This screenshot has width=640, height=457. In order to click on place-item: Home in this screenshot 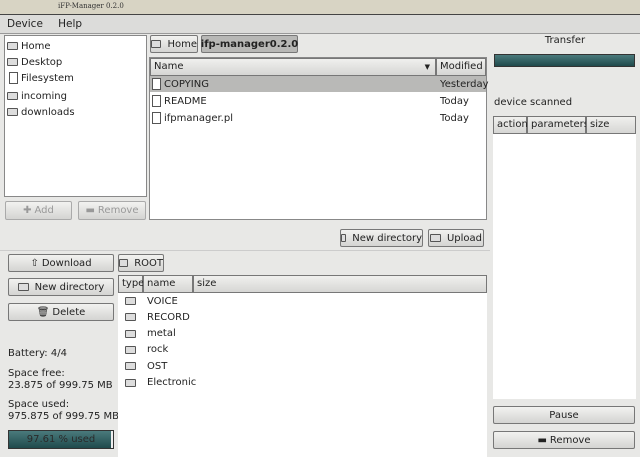, I will do `click(29, 46)`.